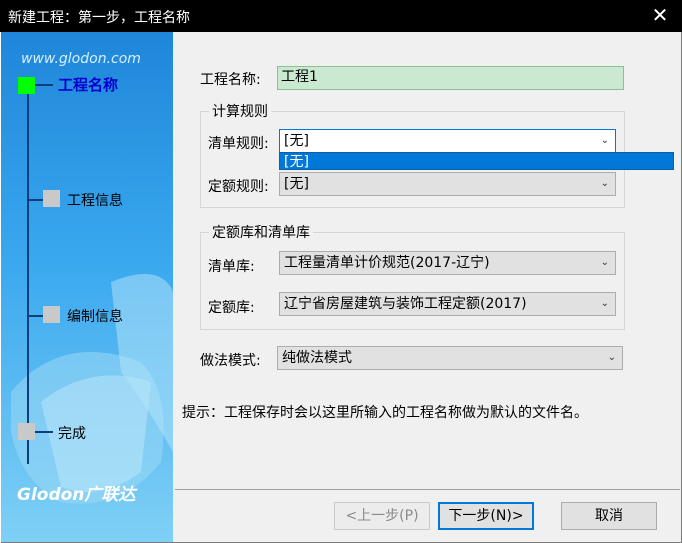 Image resolution: width=682 pixels, height=543 pixels. What do you see at coordinates (230, 80) in the screenshot?
I see `project-name-label: 工程名称:` at bounding box center [230, 80].